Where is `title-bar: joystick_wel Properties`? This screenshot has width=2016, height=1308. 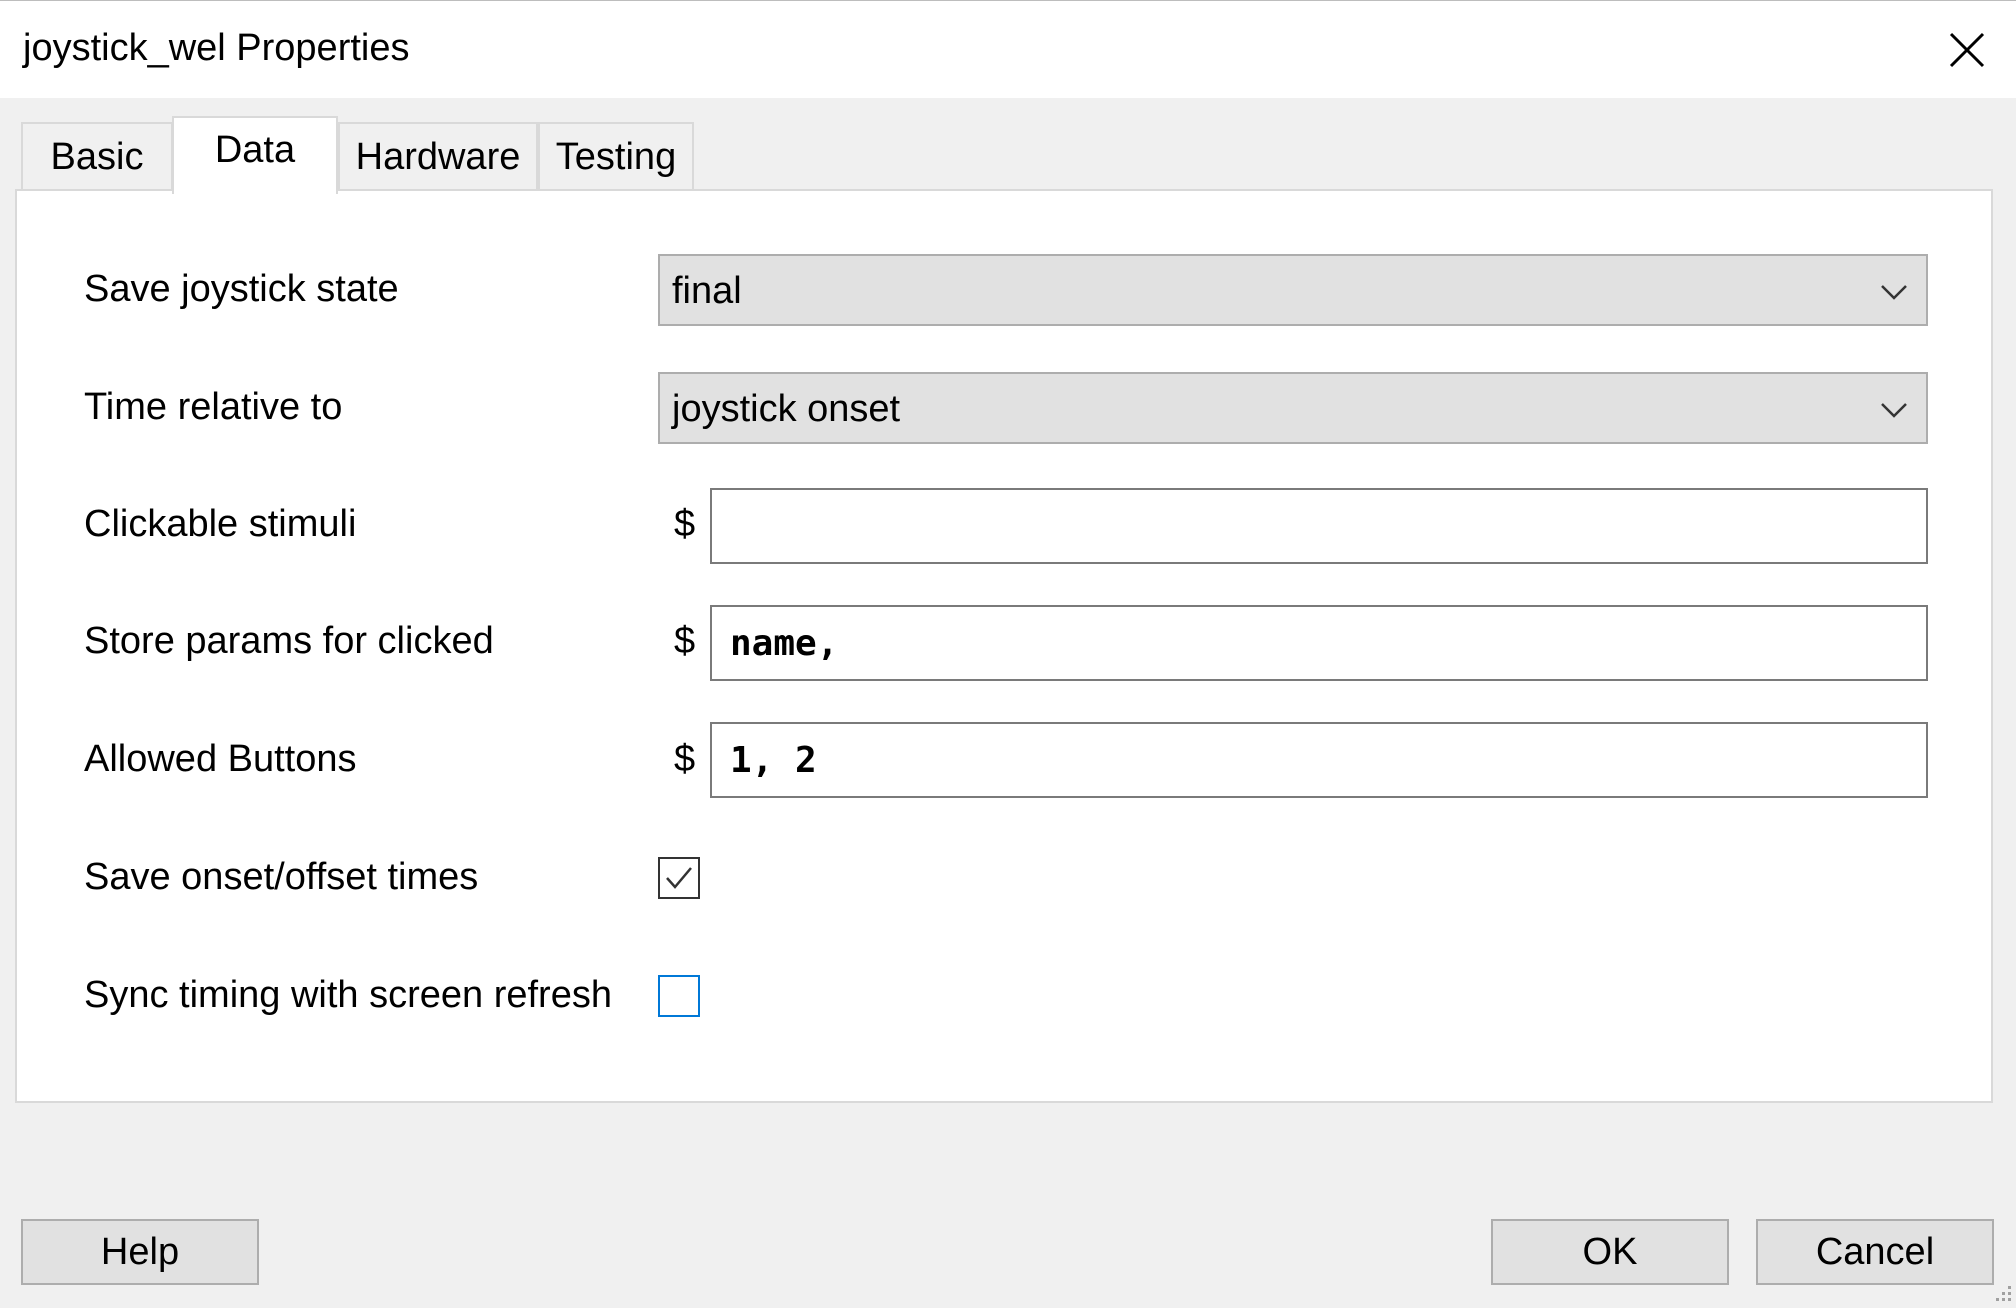
title-bar: joystick_wel Properties is located at coordinates (1008, 49).